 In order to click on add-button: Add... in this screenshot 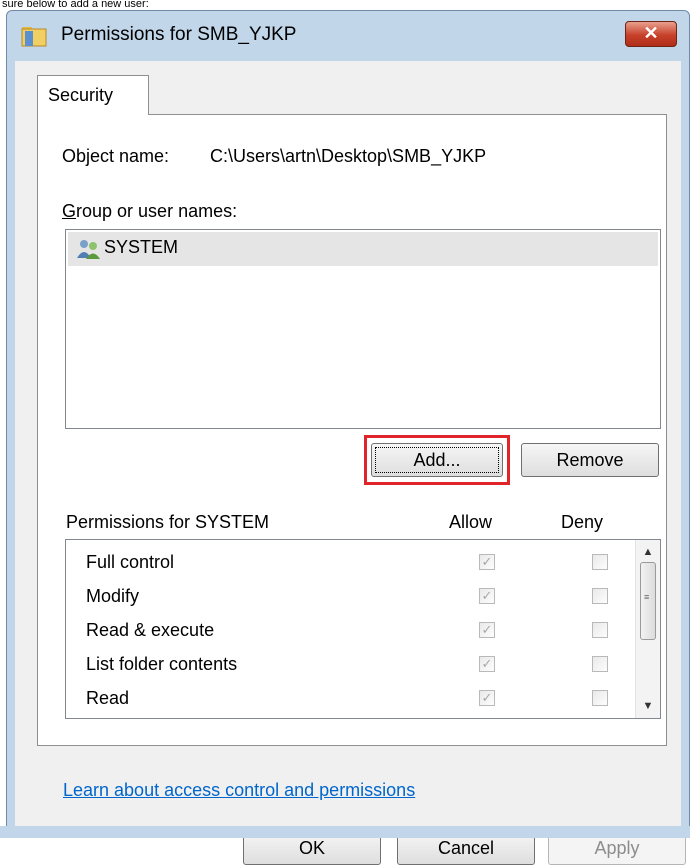, I will do `click(437, 460)`.